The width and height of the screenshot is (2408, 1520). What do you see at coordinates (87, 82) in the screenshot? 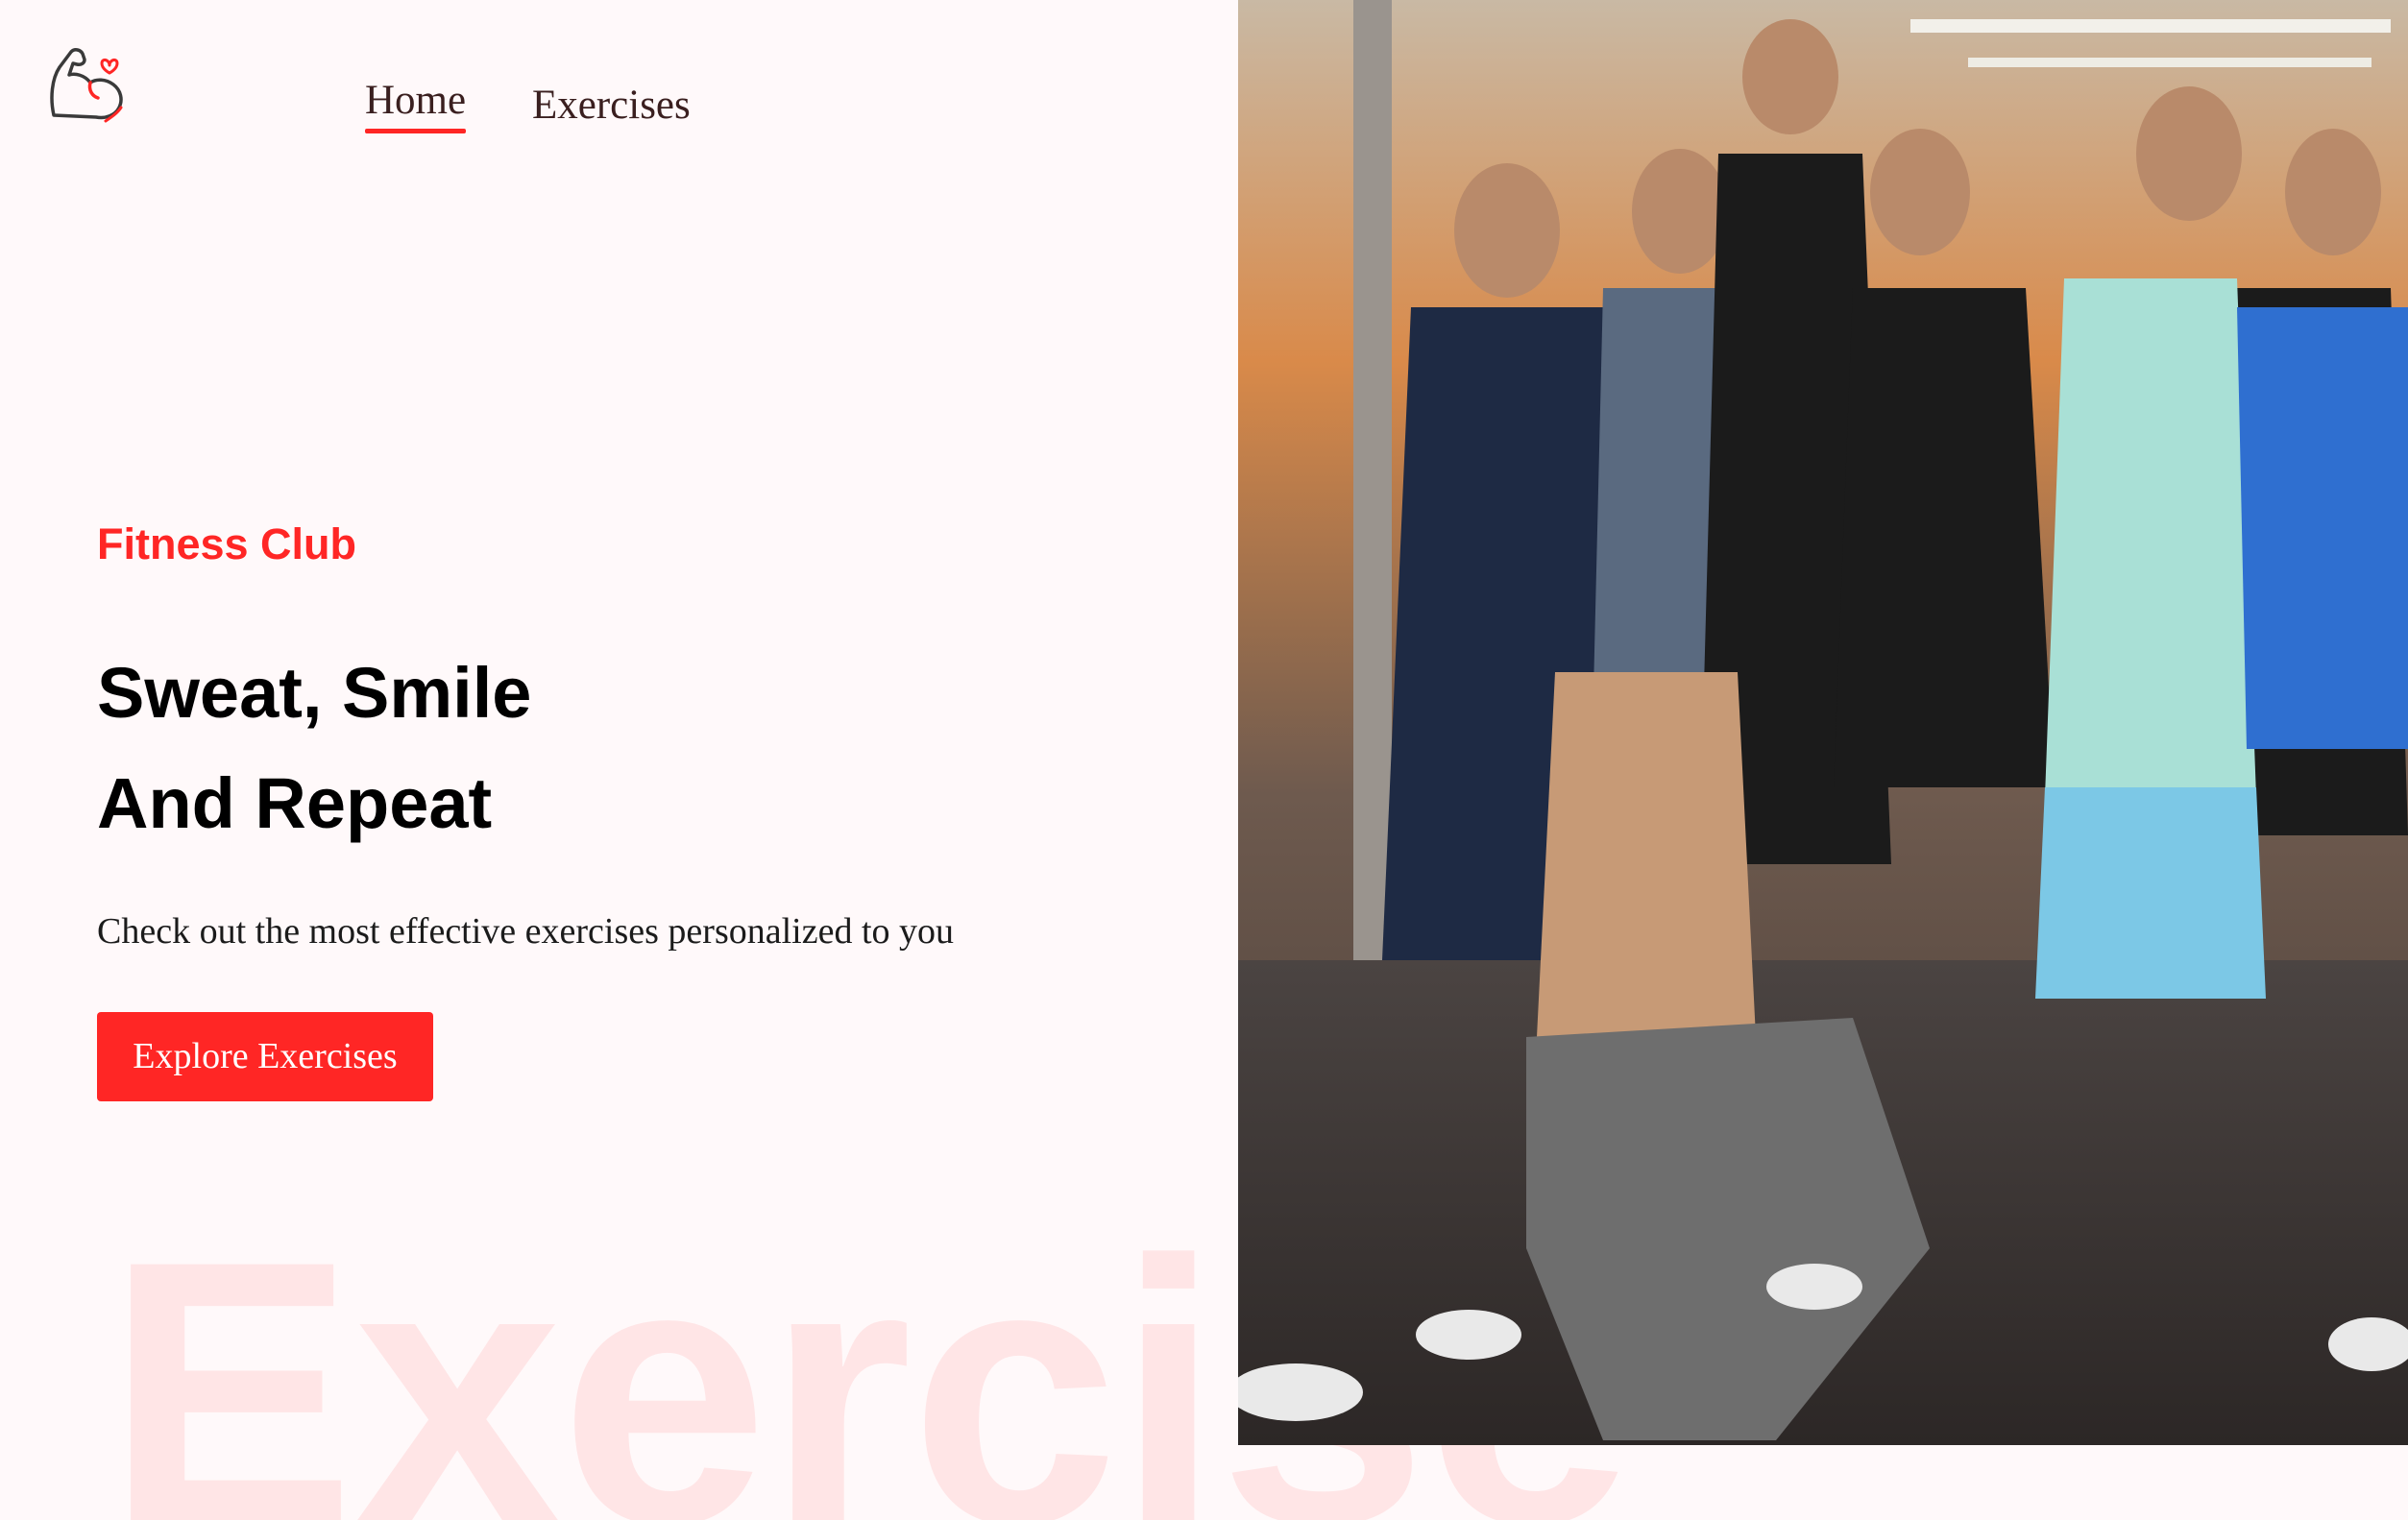
I see `logo-icon` at bounding box center [87, 82].